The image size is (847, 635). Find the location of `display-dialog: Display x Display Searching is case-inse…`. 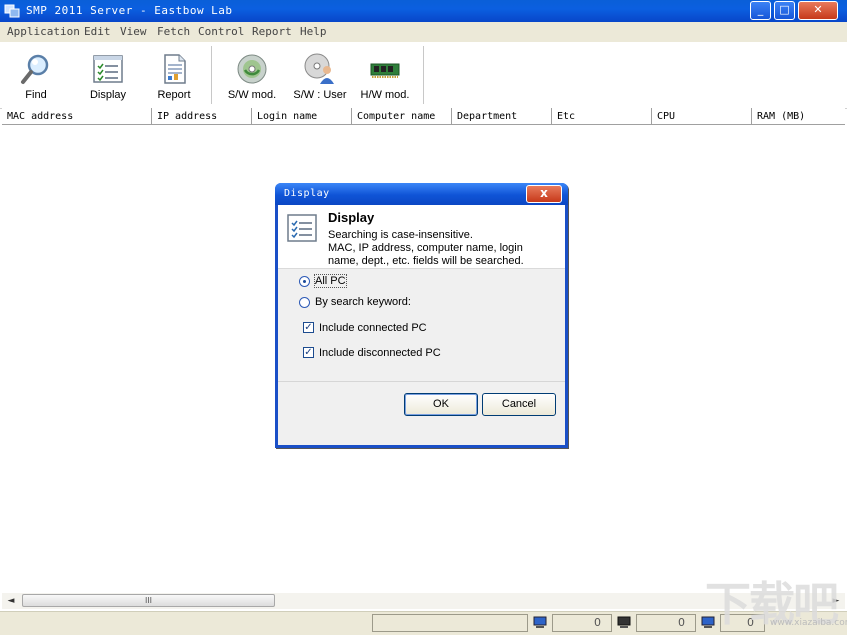

display-dialog: Display x Display Searching is case-inse… is located at coordinates (421, 315).